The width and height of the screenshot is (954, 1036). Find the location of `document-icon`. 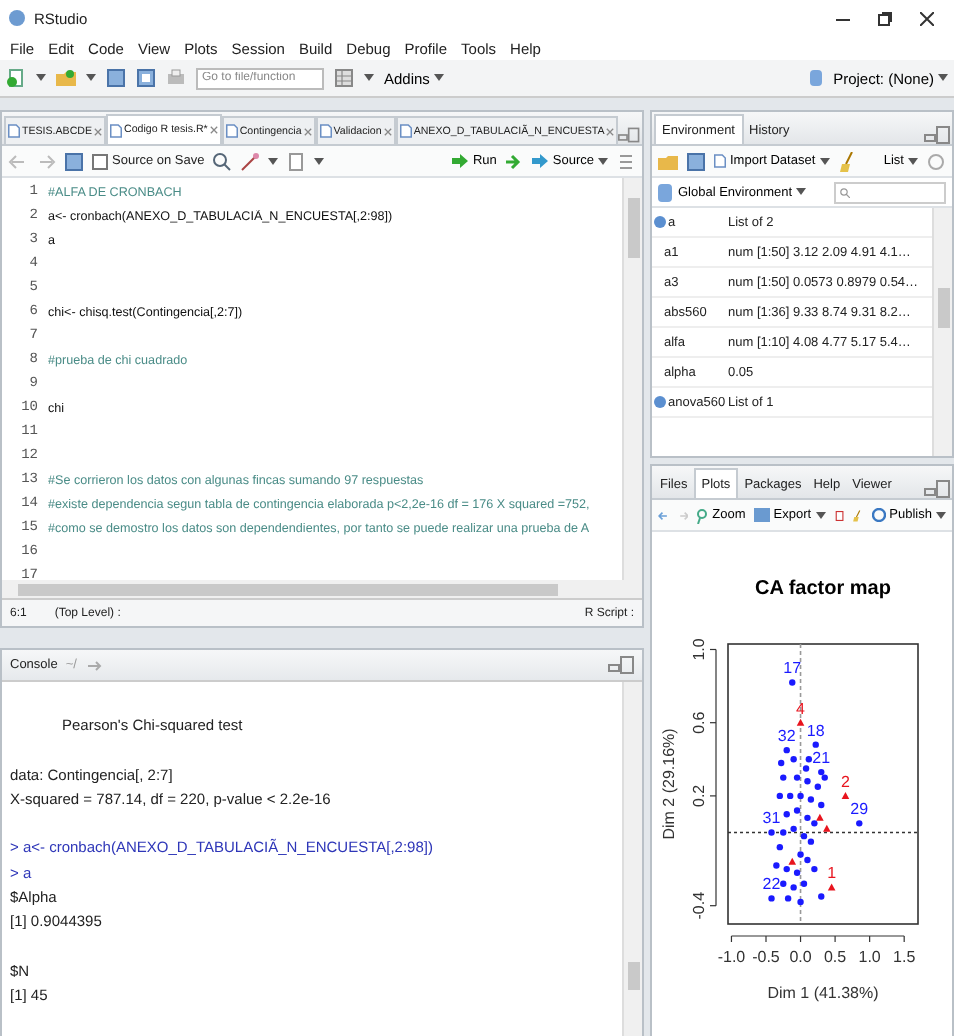

document-icon is located at coordinates (296, 161).